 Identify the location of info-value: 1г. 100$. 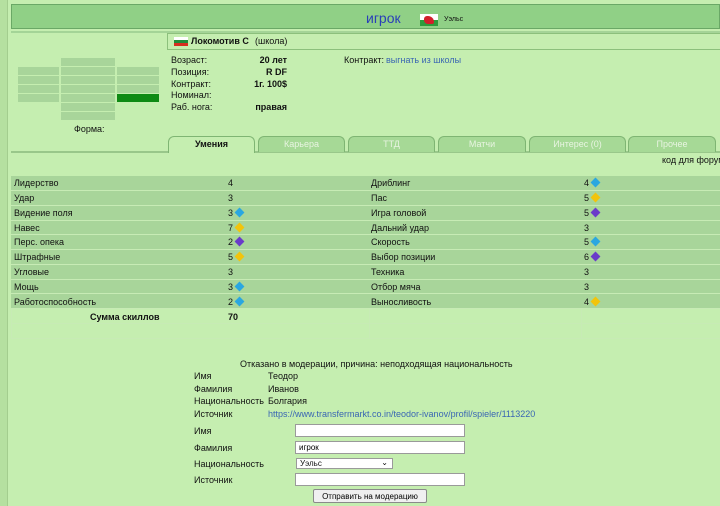
(270, 84).